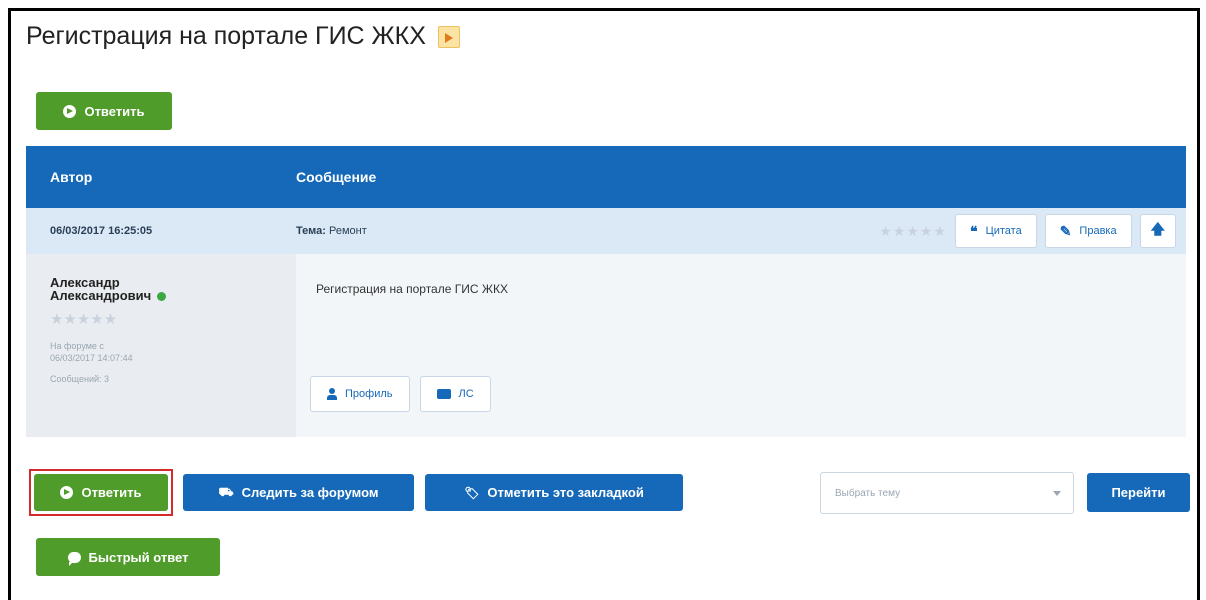 The width and height of the screenshot is (1206, 600). What do you see at coordinates (369, 394) in the screenshot?
I see `profile-label: Профиль` at bounding box center [369, 394].